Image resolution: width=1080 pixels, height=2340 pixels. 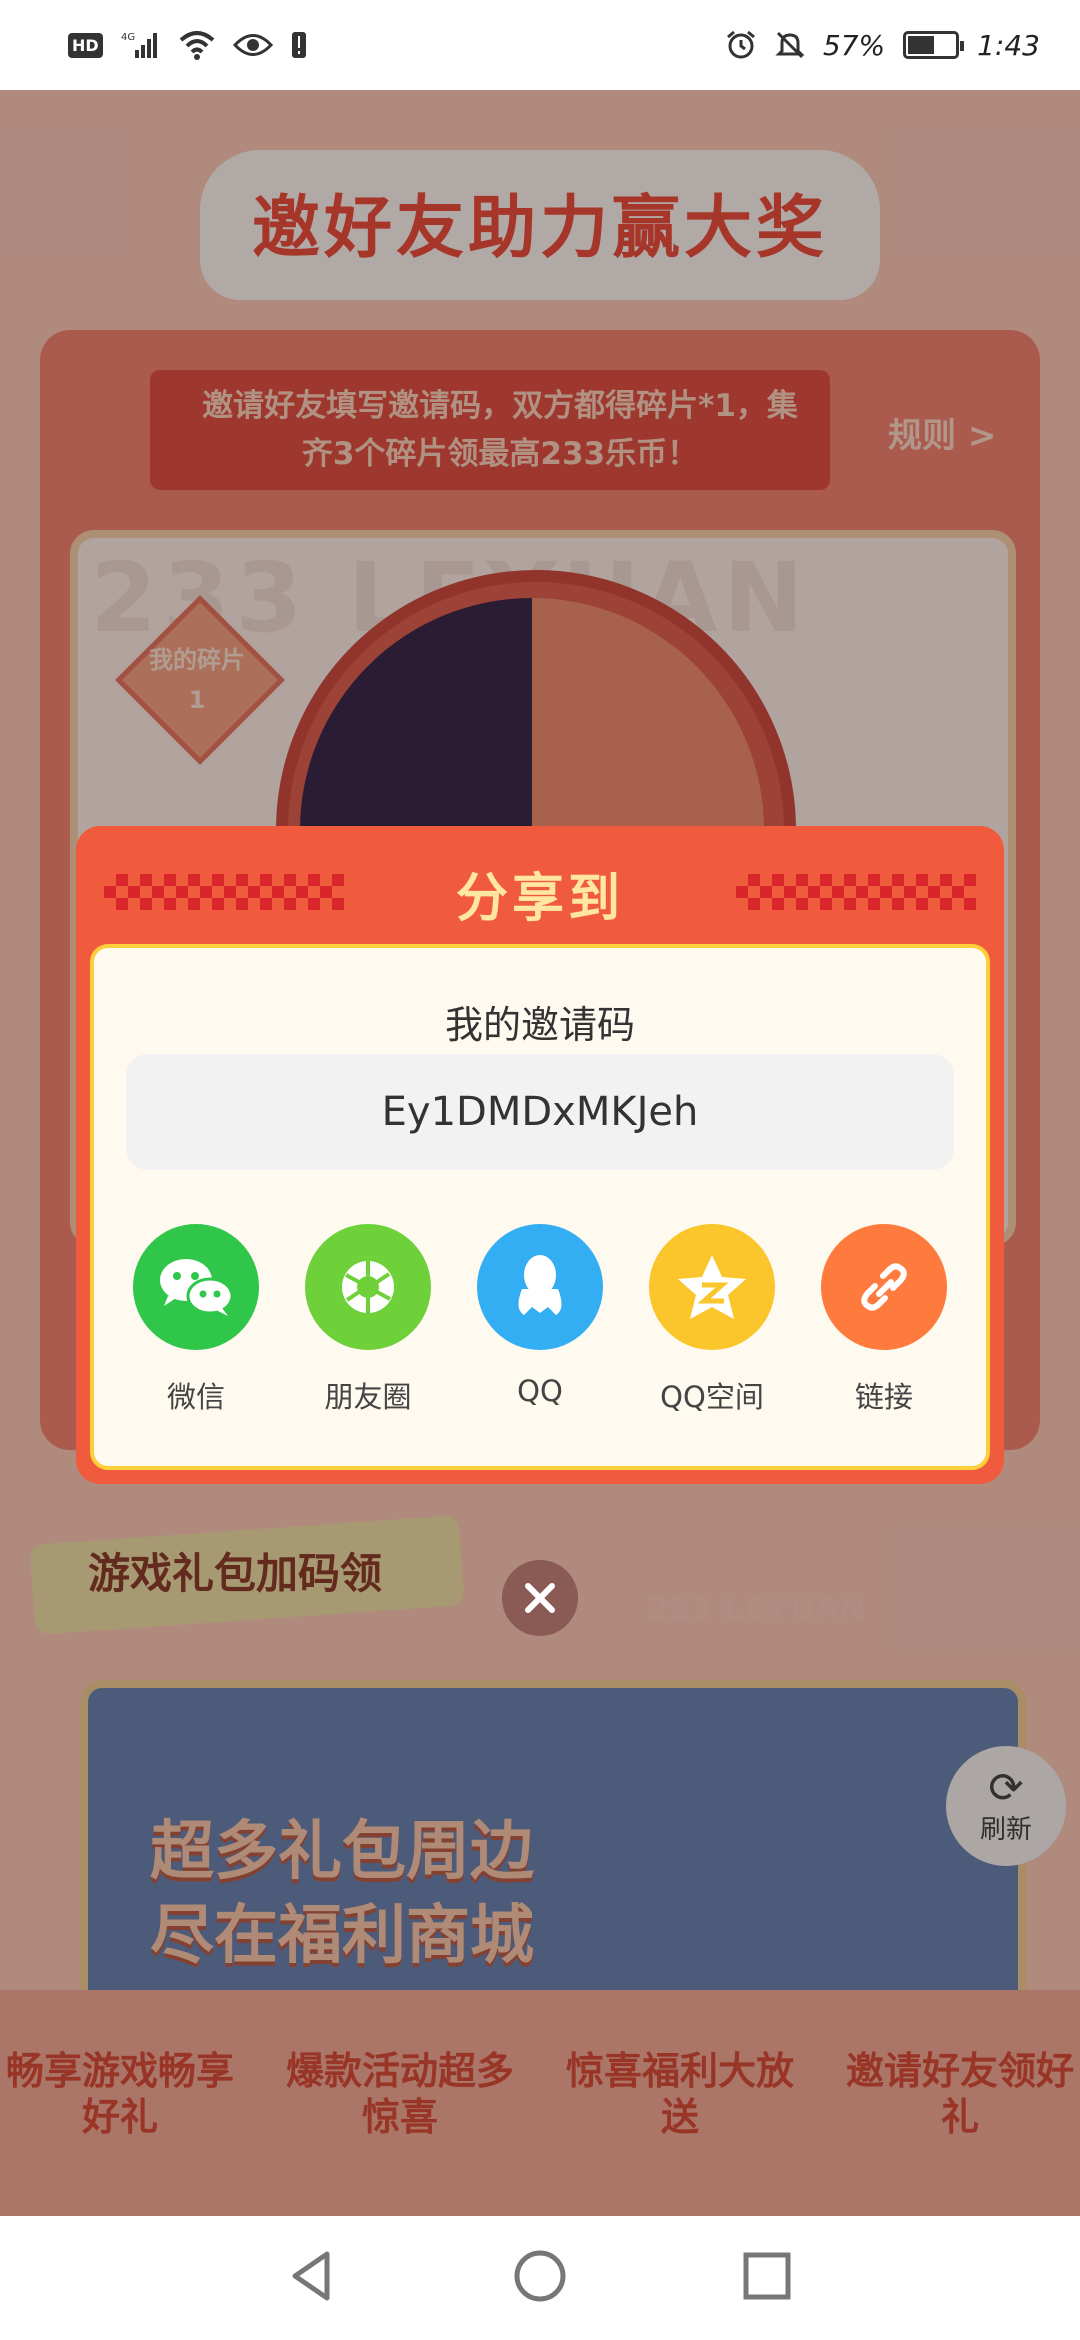 I want to click on share-wechat: 微信, so click(x=196, y=1320).